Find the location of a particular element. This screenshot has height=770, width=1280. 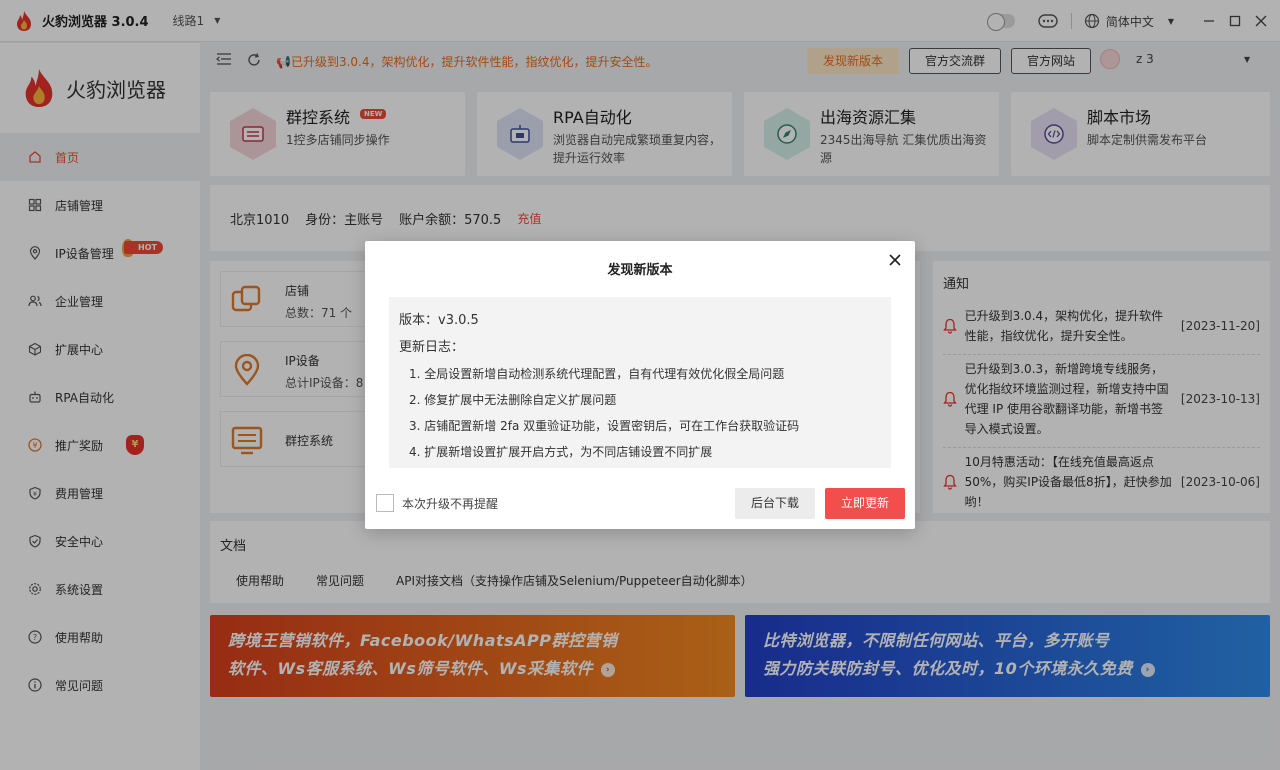

background-download-button: 后台下载 is located at coordinates (775, 503).